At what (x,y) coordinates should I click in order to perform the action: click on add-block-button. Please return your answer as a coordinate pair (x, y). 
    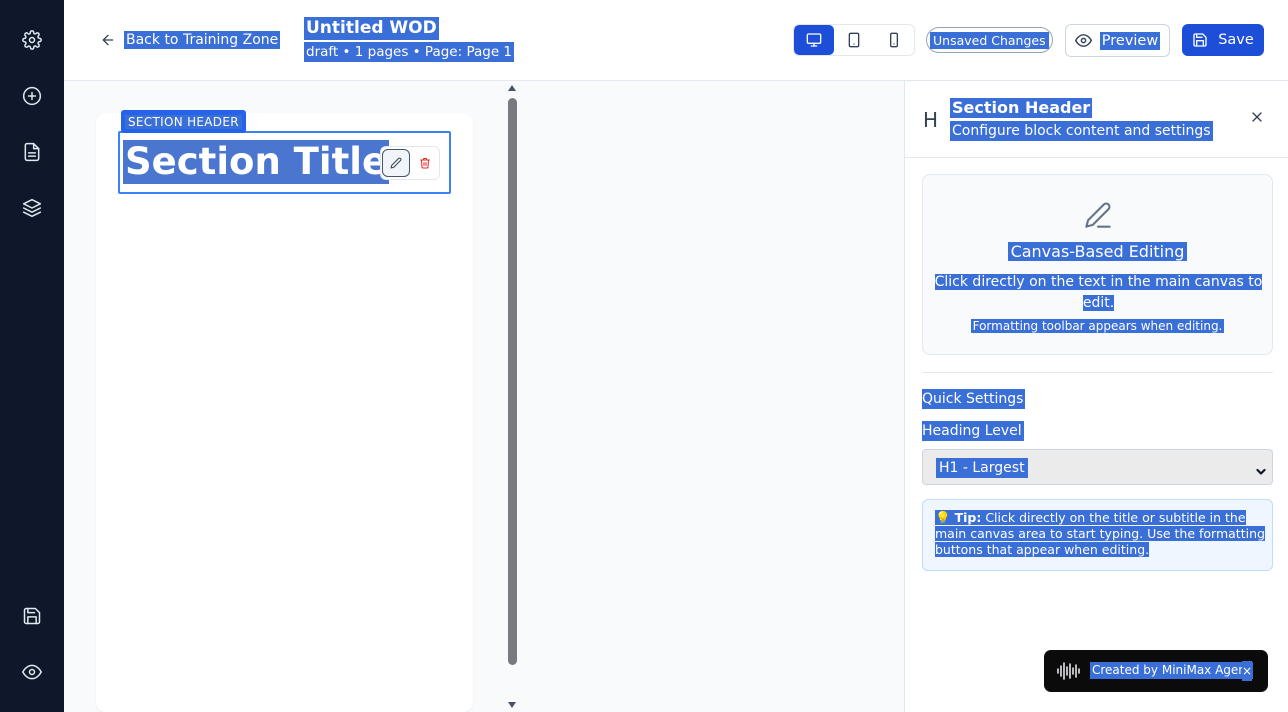
    Looking at the image, I should click on (32, 96).